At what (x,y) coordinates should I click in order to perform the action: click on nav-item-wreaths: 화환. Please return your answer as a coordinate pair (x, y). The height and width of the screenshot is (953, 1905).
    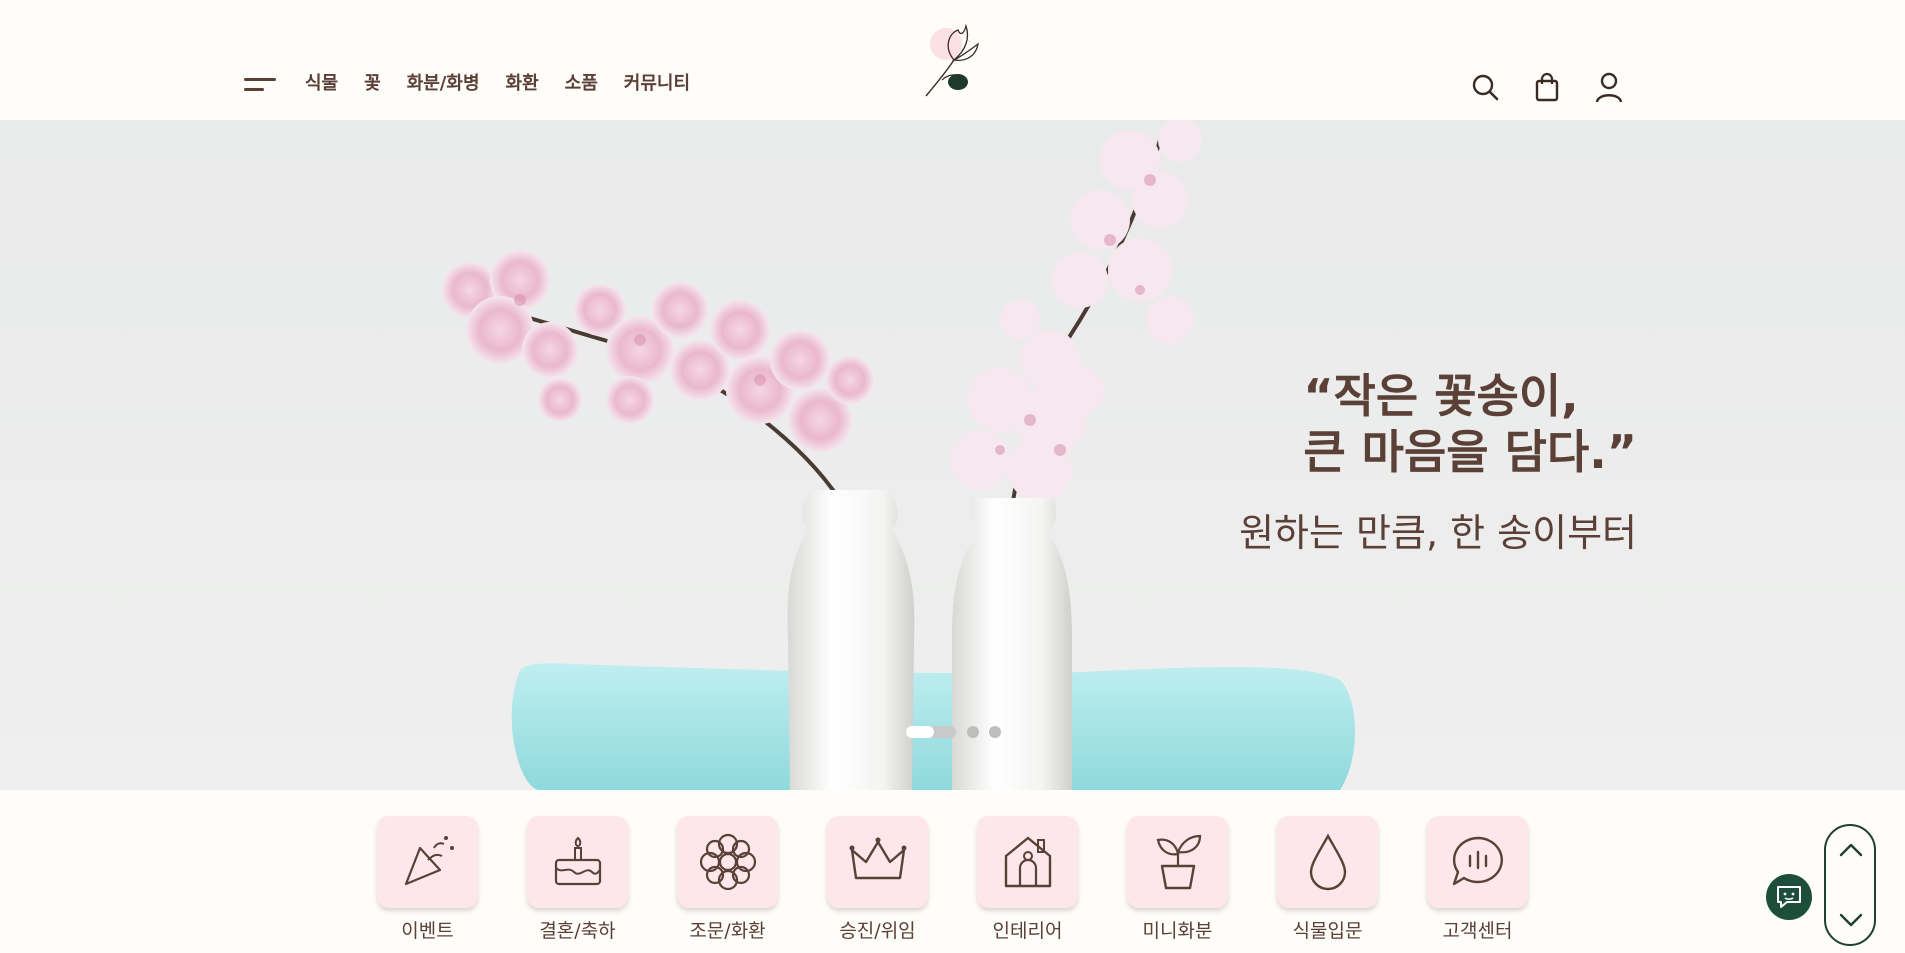
    Looking at the image, I should click on (522, 84).